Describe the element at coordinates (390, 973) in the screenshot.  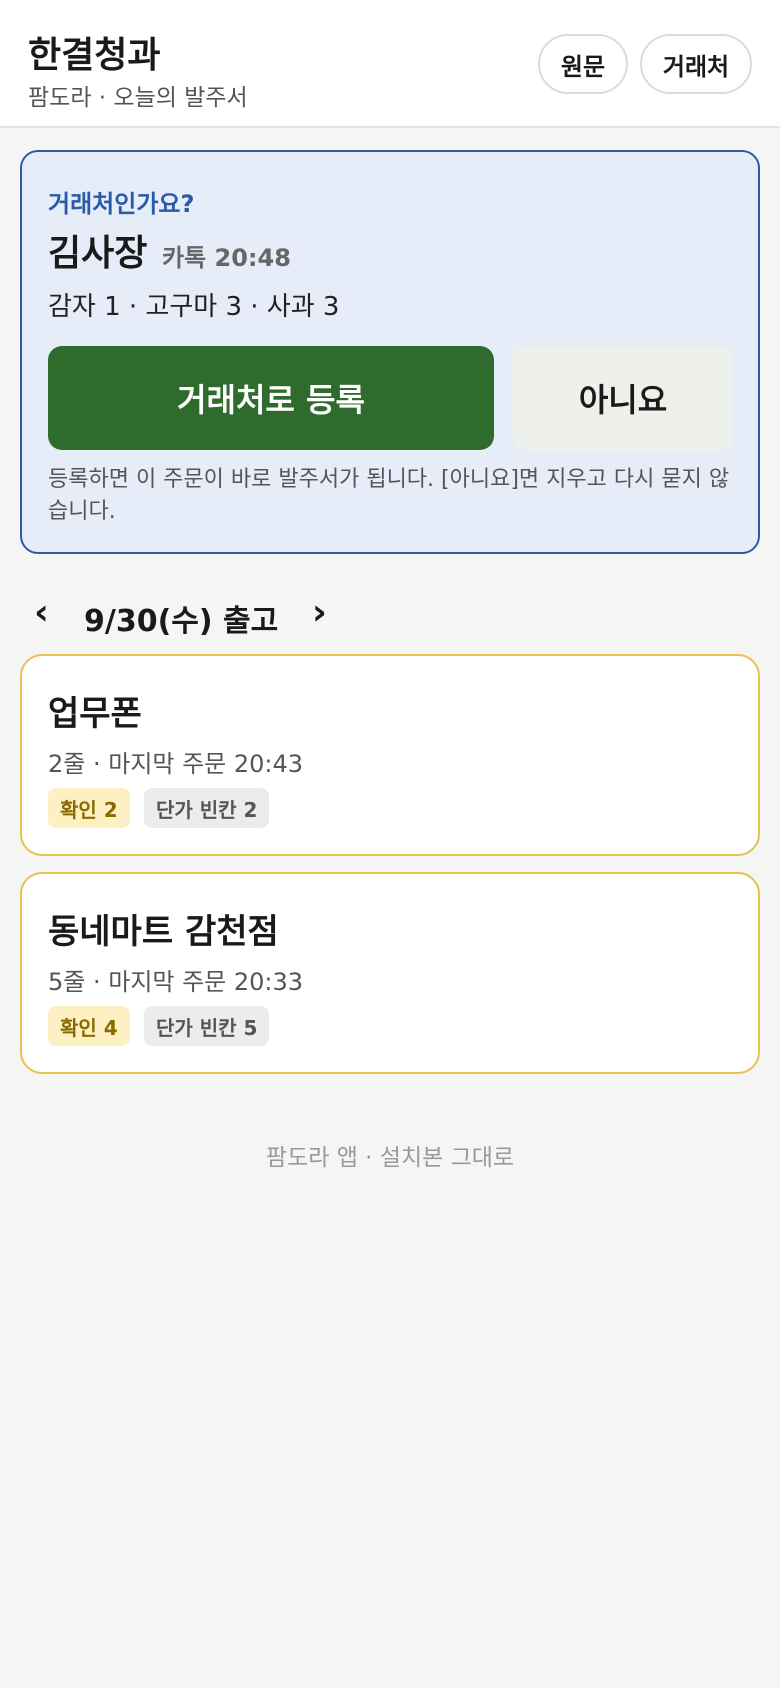
I see `order-card: 동네마트 감천점 5줄 · 마지막 주문 20:33 확인 4 단가 빈칸 5` at that location.